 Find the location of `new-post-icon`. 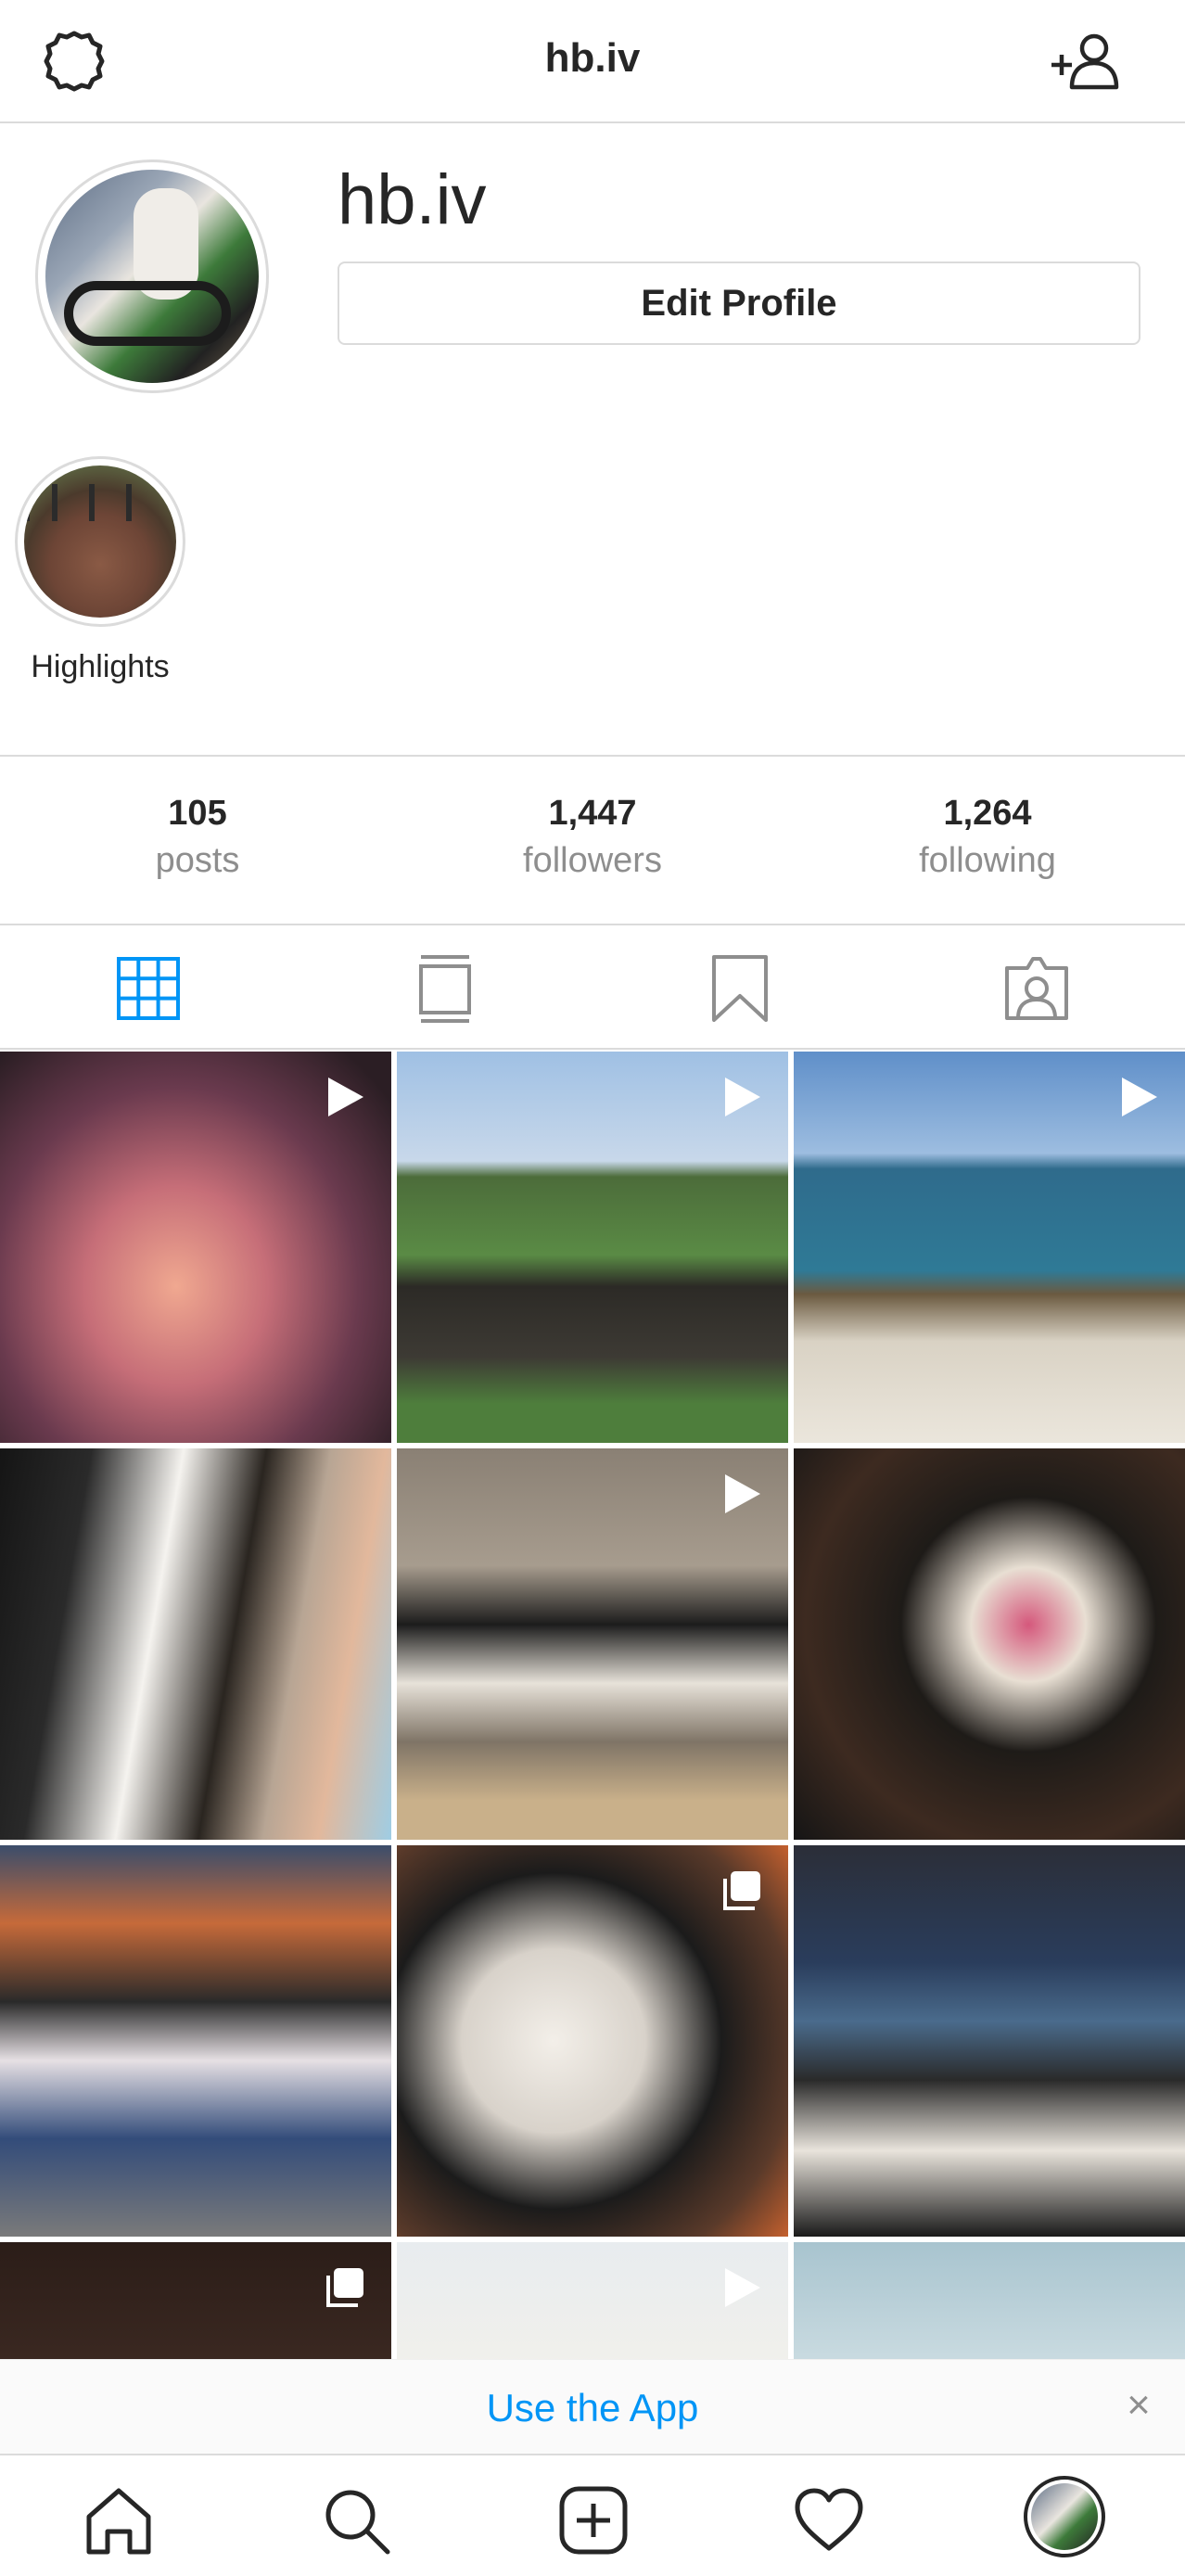

new-post-icon is located at coordinates (593, 2520).